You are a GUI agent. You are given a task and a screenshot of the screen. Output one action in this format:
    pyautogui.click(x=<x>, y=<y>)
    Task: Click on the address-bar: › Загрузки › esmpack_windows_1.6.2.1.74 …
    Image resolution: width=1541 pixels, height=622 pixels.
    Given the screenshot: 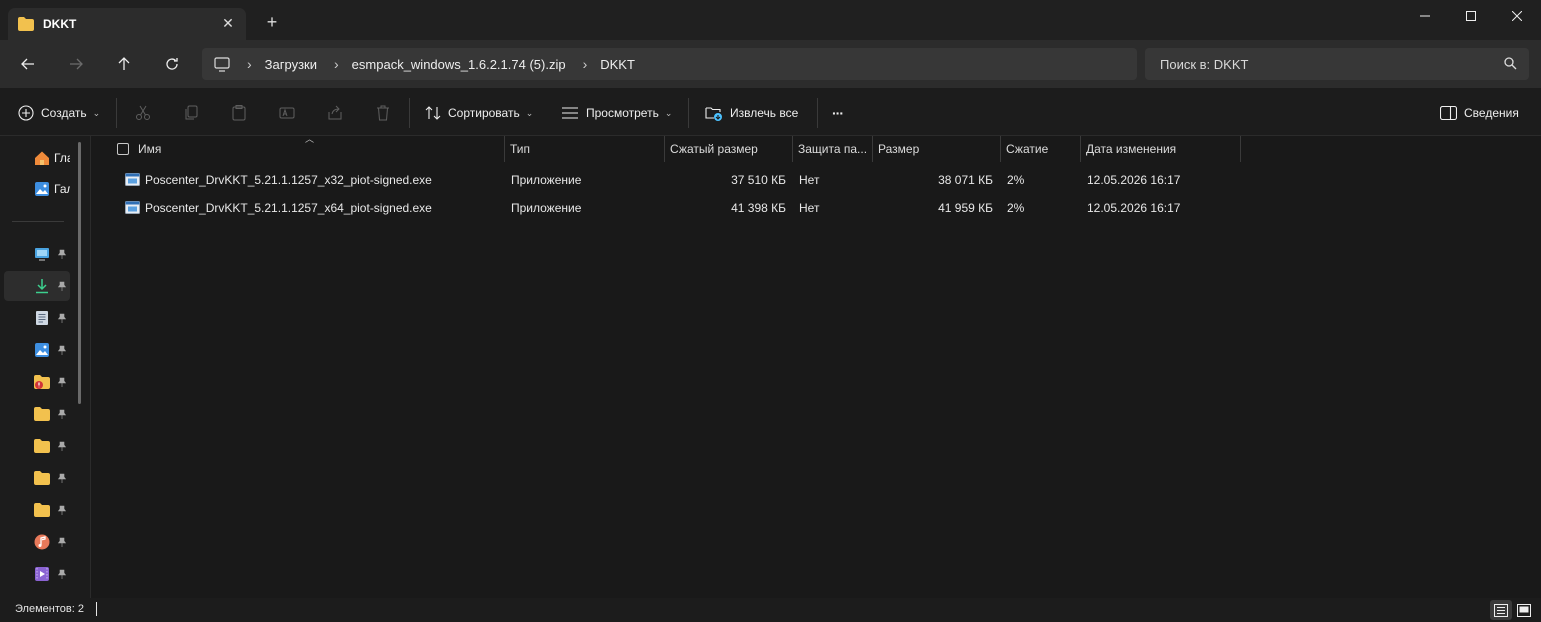 What is the action you would take?
    pyautogui.click(x=669, y=64)
    